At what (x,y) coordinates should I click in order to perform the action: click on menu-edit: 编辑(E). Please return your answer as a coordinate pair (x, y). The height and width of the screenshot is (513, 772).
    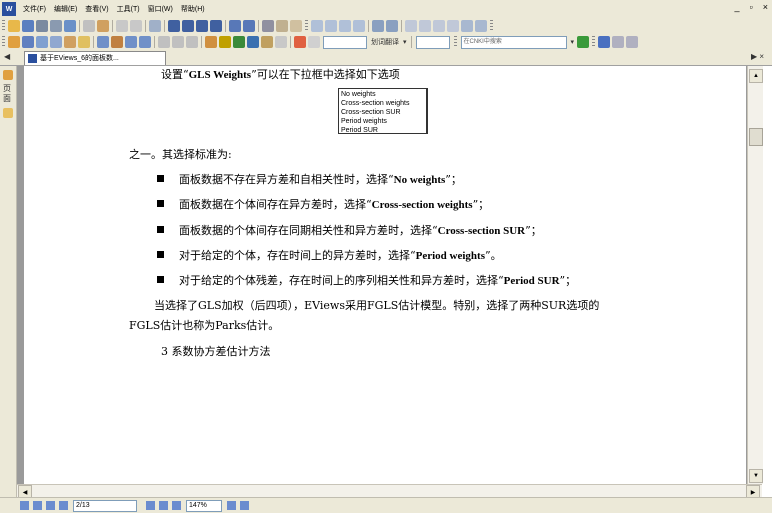
    Looking at the image, I should click on (65, 9).